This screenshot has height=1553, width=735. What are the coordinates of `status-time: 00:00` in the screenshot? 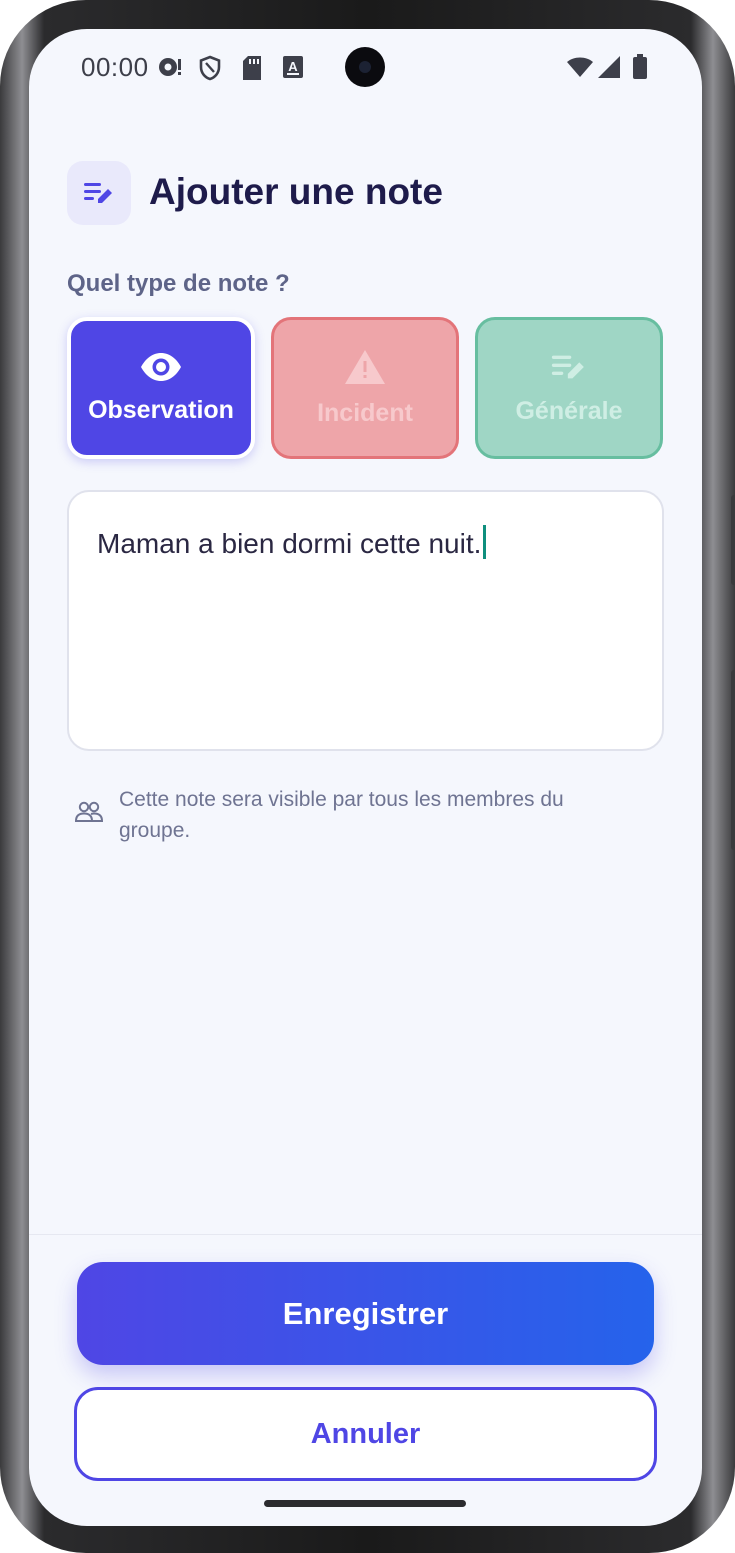 It's located at (115, 67).